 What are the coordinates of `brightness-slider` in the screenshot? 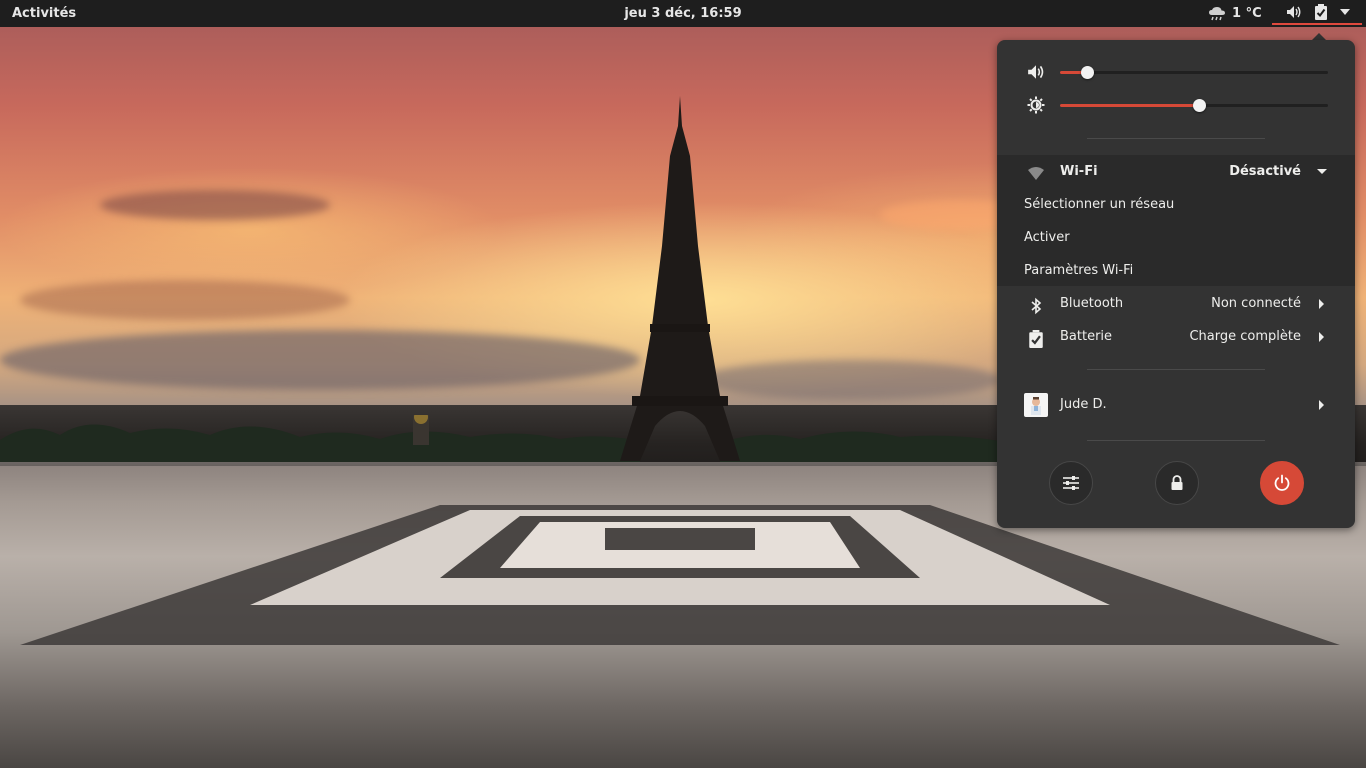 It's located at (1194, 105).